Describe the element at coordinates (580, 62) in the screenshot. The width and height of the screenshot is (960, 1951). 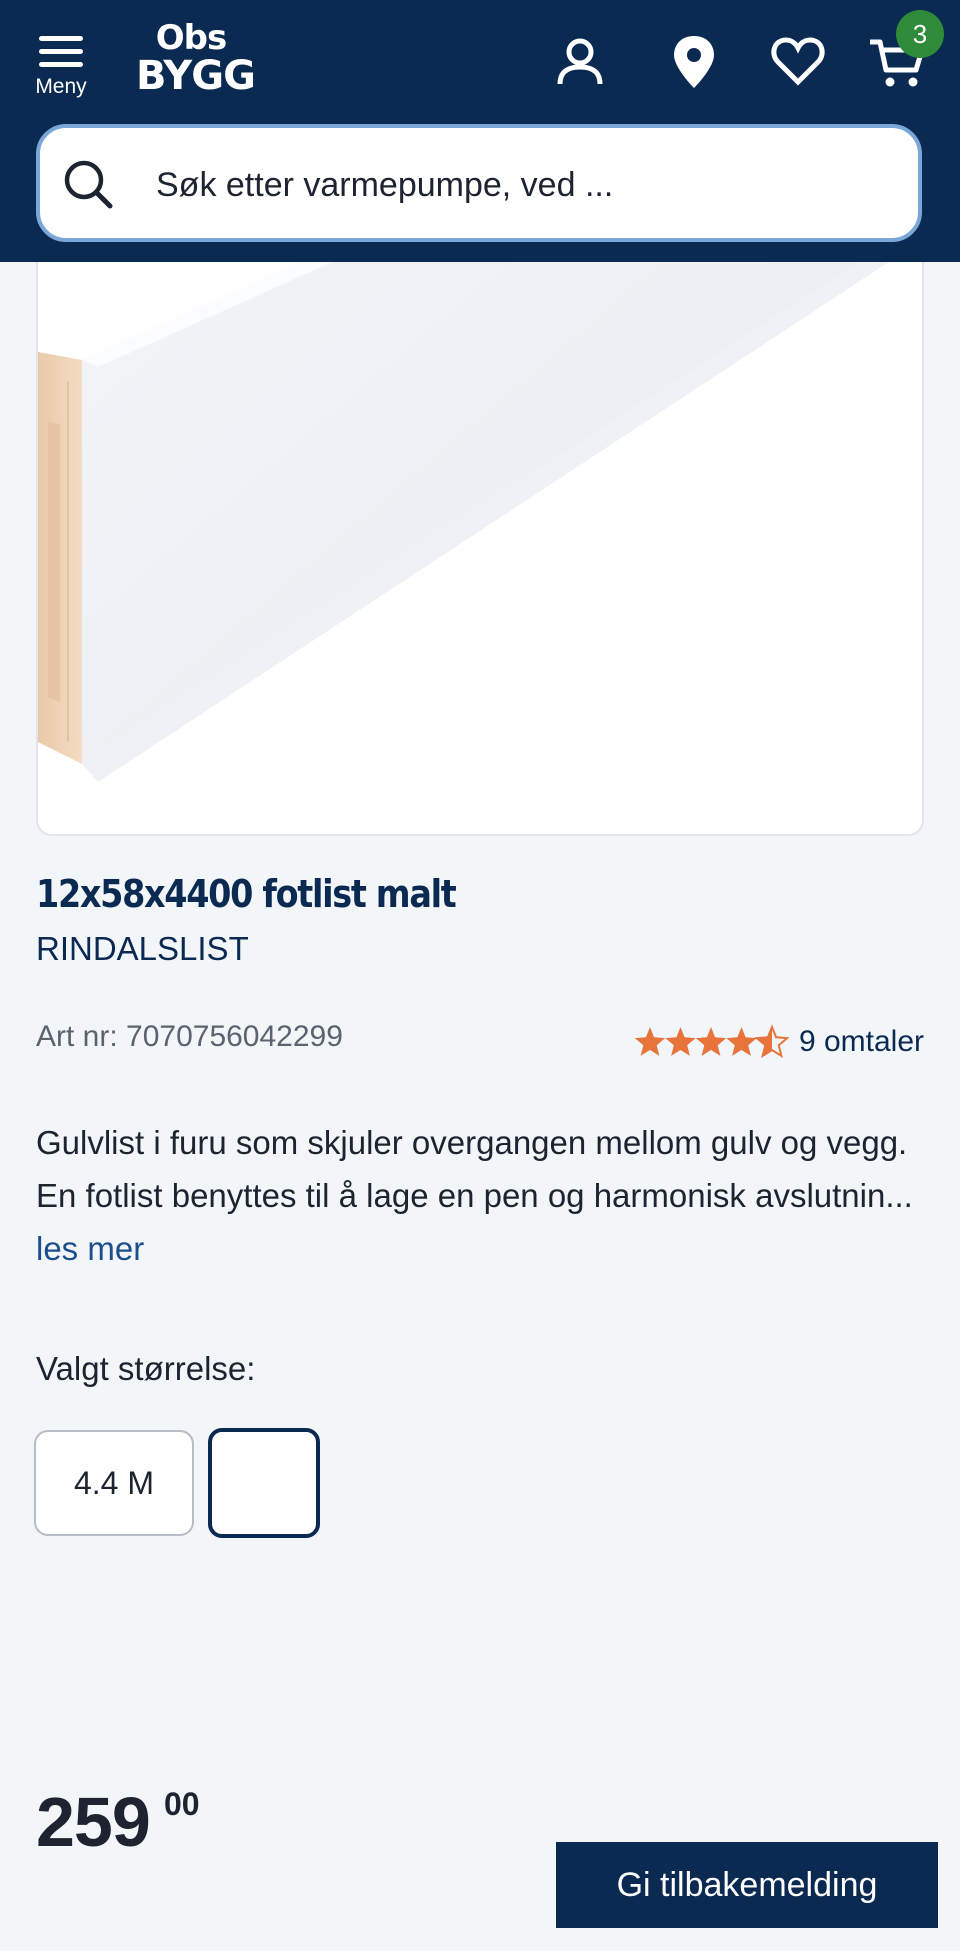
I see `user-icon` at that location.